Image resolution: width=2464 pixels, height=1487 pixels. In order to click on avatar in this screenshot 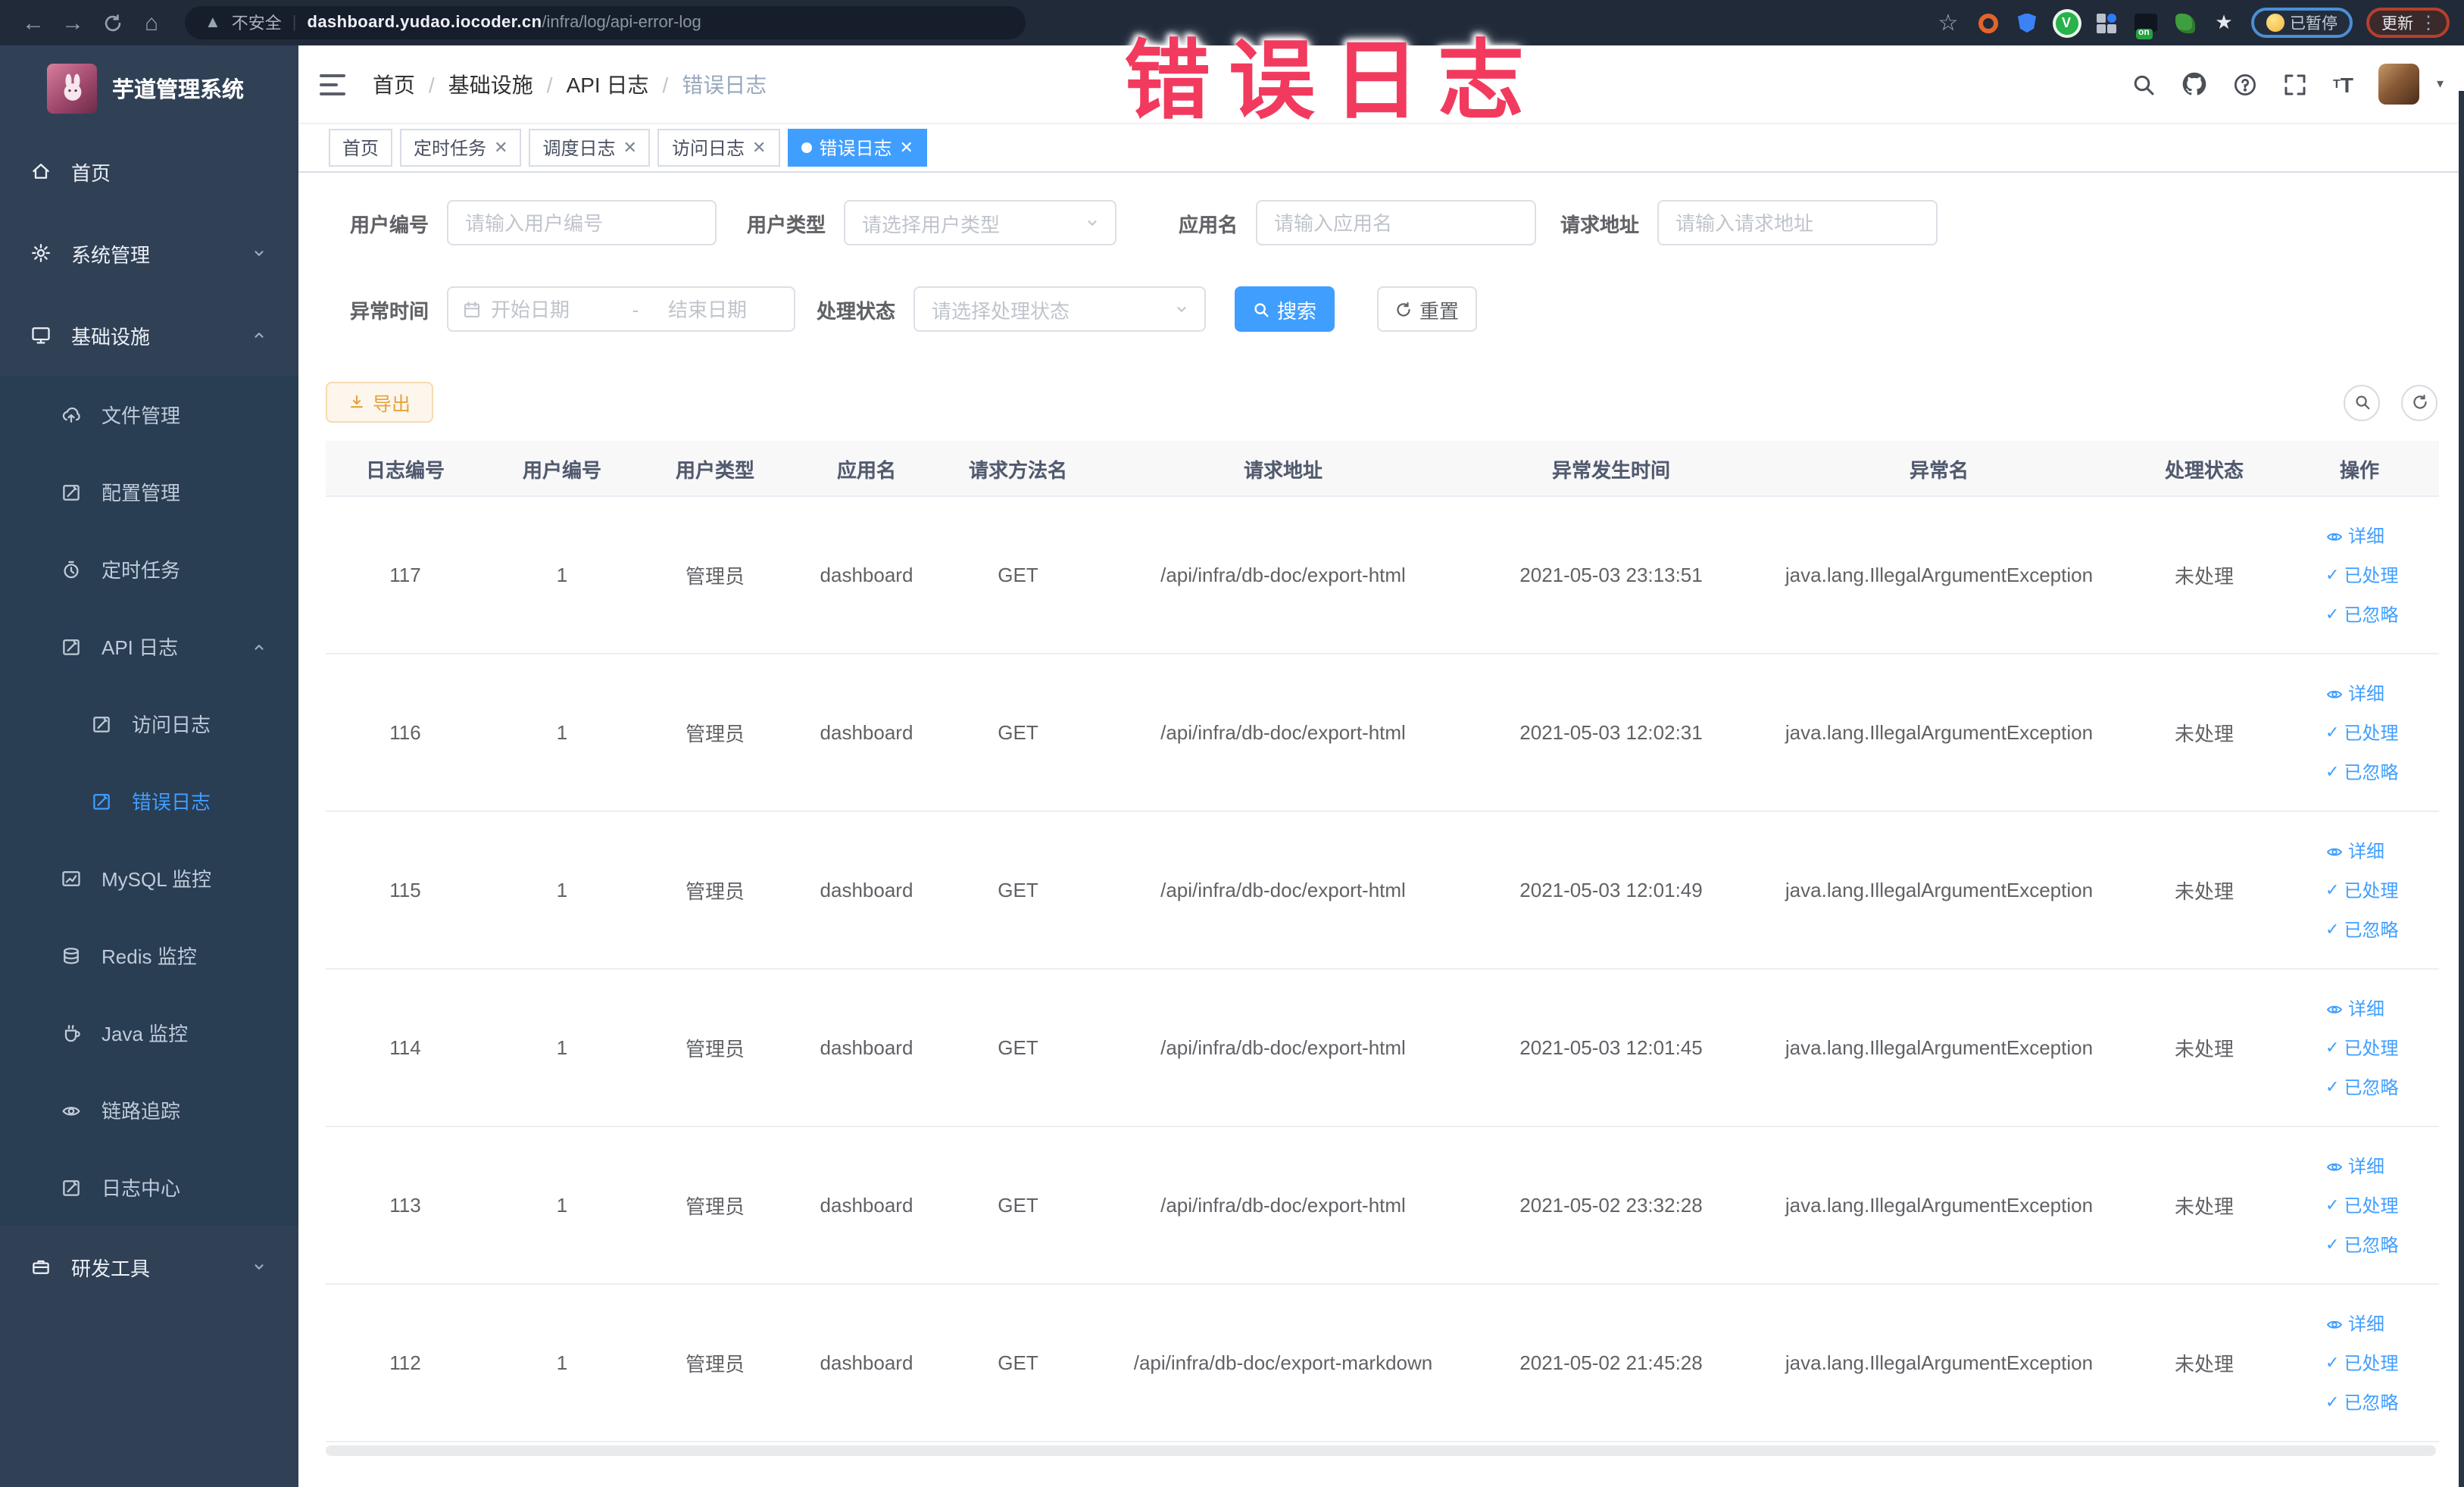, I will do `click(2399, 84)`.